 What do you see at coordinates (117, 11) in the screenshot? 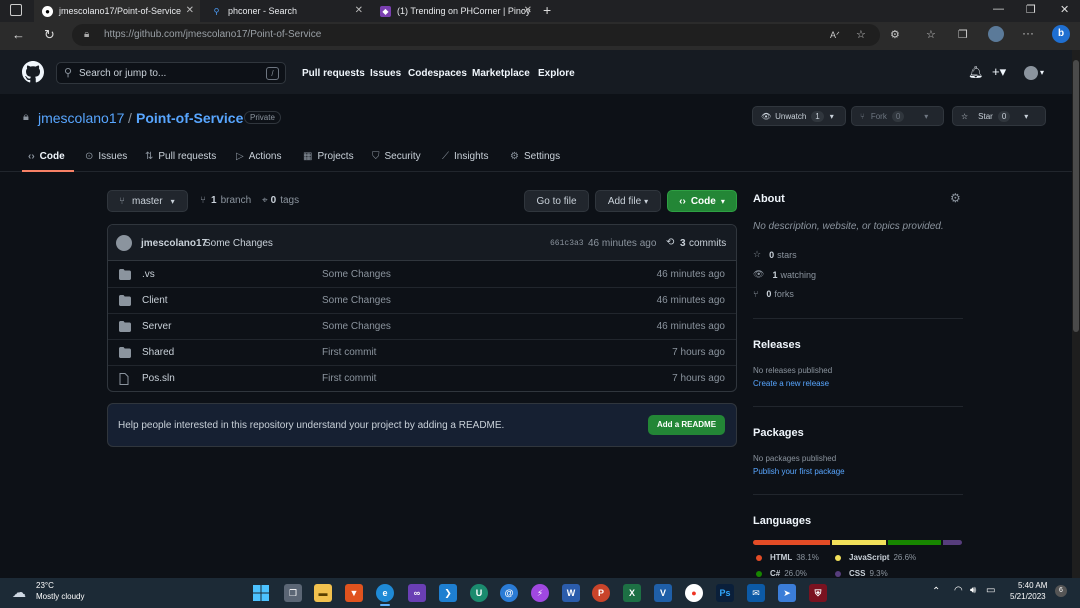
I see `browser-tab-github: ● jmescolano17/Point-of-Service ✕` at bounding box center [117, 11].